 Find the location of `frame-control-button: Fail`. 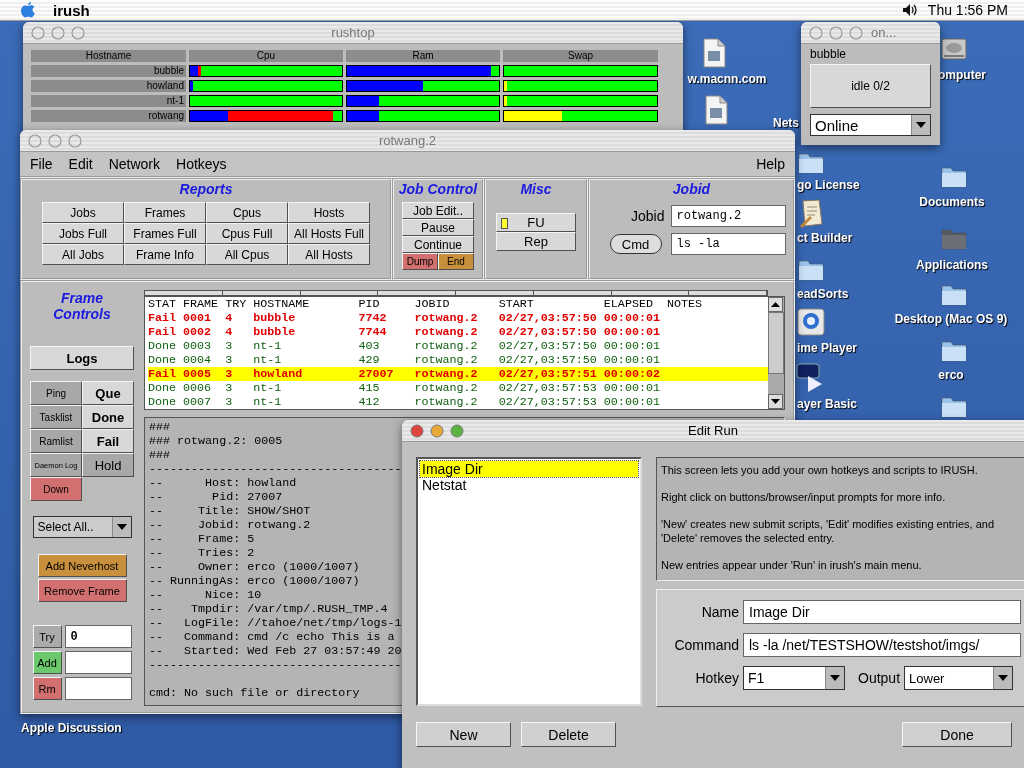

frame-control-button: Fail is located at coordinates (108, 441).